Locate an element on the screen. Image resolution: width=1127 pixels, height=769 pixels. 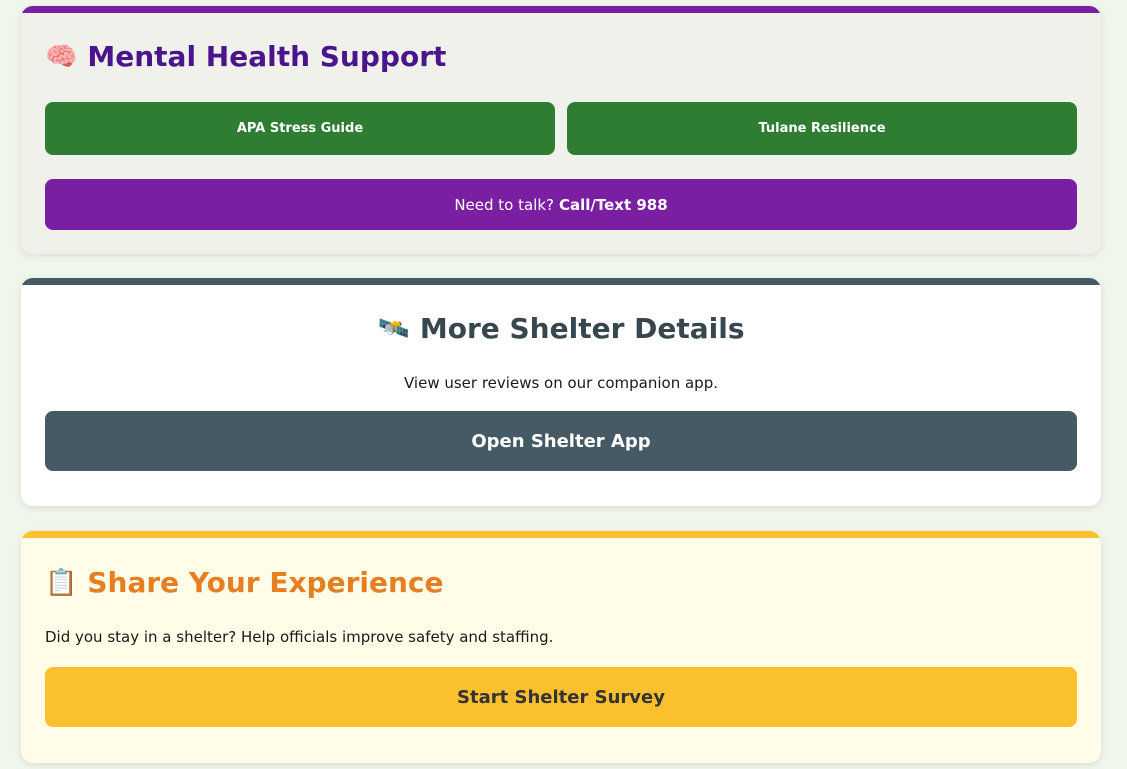
call-text-988-label: Call/Text 988 is located at coordinates (613, 204).